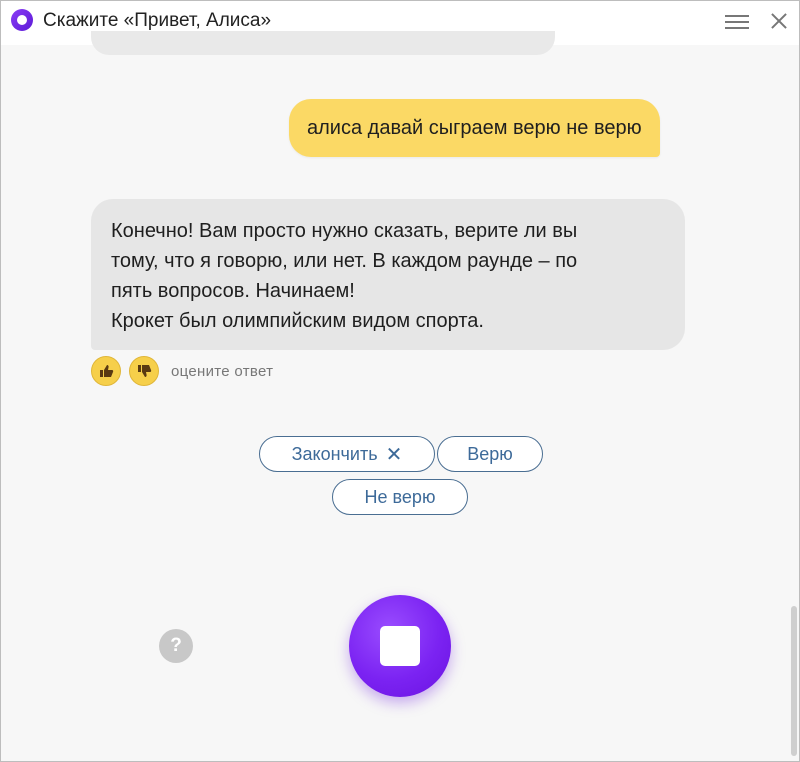 The width and height of the screenshot is (800, 762). What do you see at coordinates (323, 43) in the screenshot?
I see `previous-message-bubble` at bounding box center [323, 43].